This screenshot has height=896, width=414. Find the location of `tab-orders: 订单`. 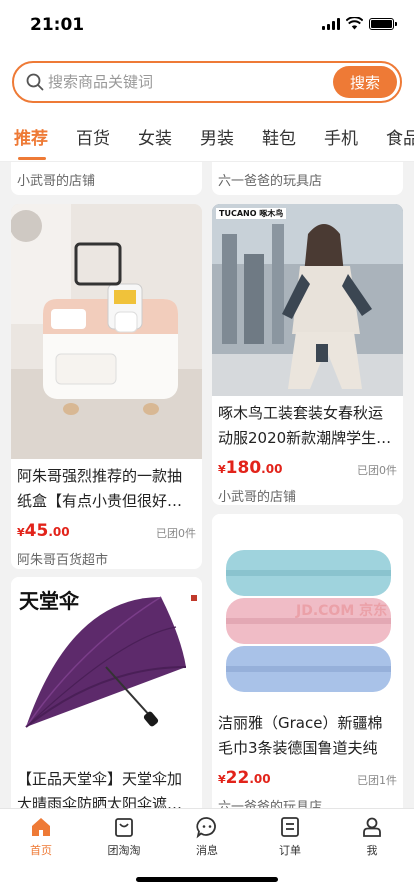

tab-orders: 订单 is located at coordinates (290, 836).